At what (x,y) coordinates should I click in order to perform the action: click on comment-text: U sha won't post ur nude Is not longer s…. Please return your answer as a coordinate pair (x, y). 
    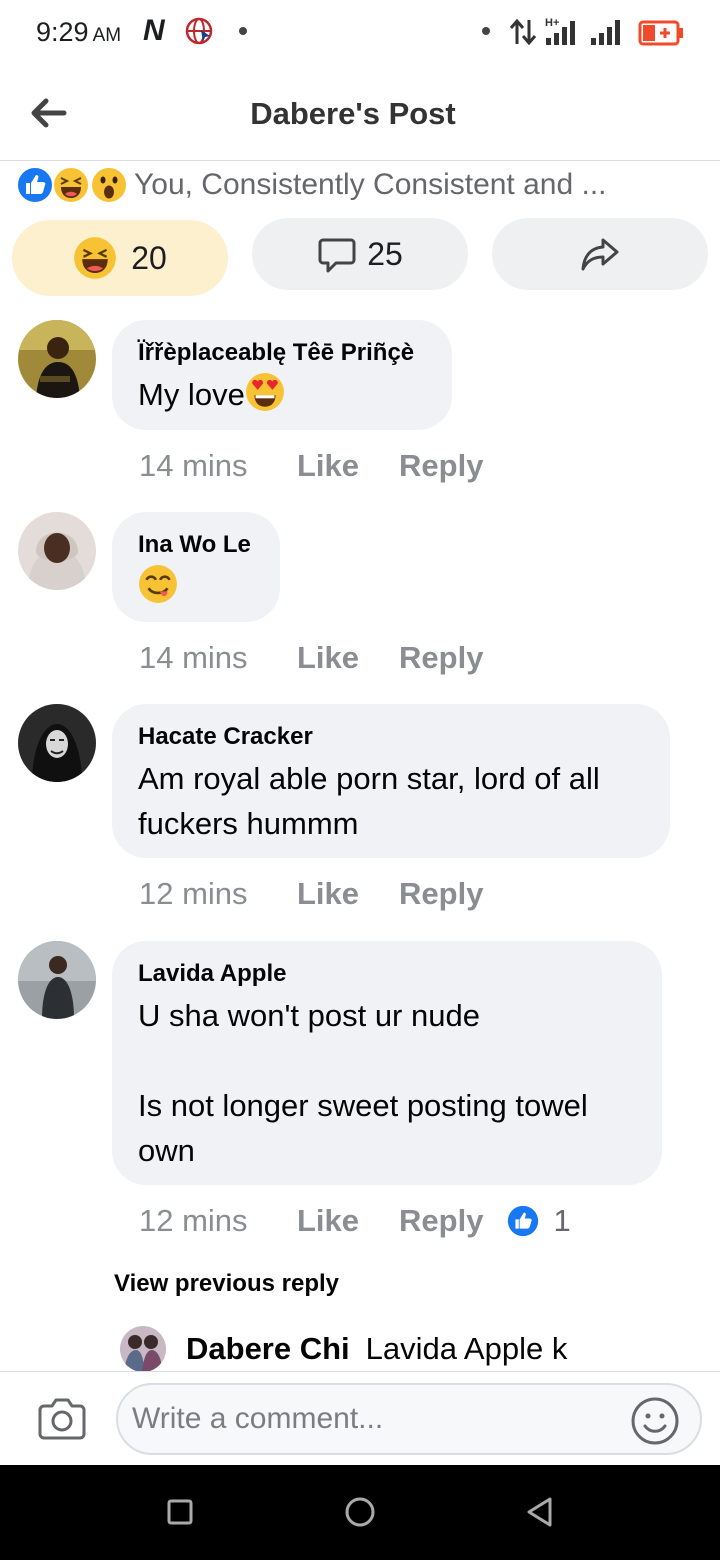
    Looking at the image, I should click on (387, 1083).